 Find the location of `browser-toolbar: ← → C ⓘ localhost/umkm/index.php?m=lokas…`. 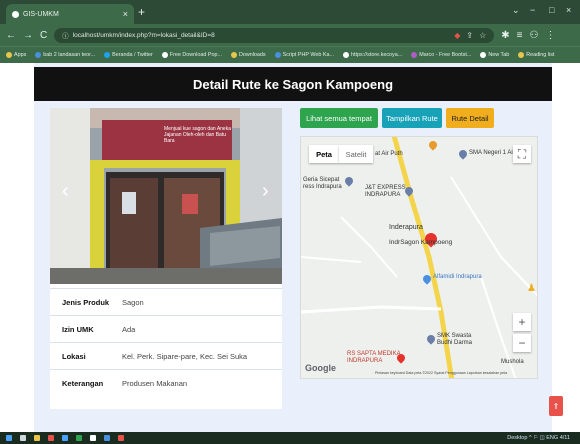

browser-toolbar: ← → C ⓘ localhost/umkm/index.php?m=lokas… is located at coordinates (290, 35).